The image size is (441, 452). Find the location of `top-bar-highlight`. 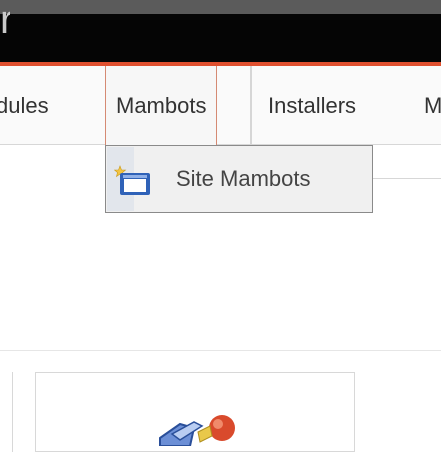

top-bar-highlight is located at coordinates (220, 7).